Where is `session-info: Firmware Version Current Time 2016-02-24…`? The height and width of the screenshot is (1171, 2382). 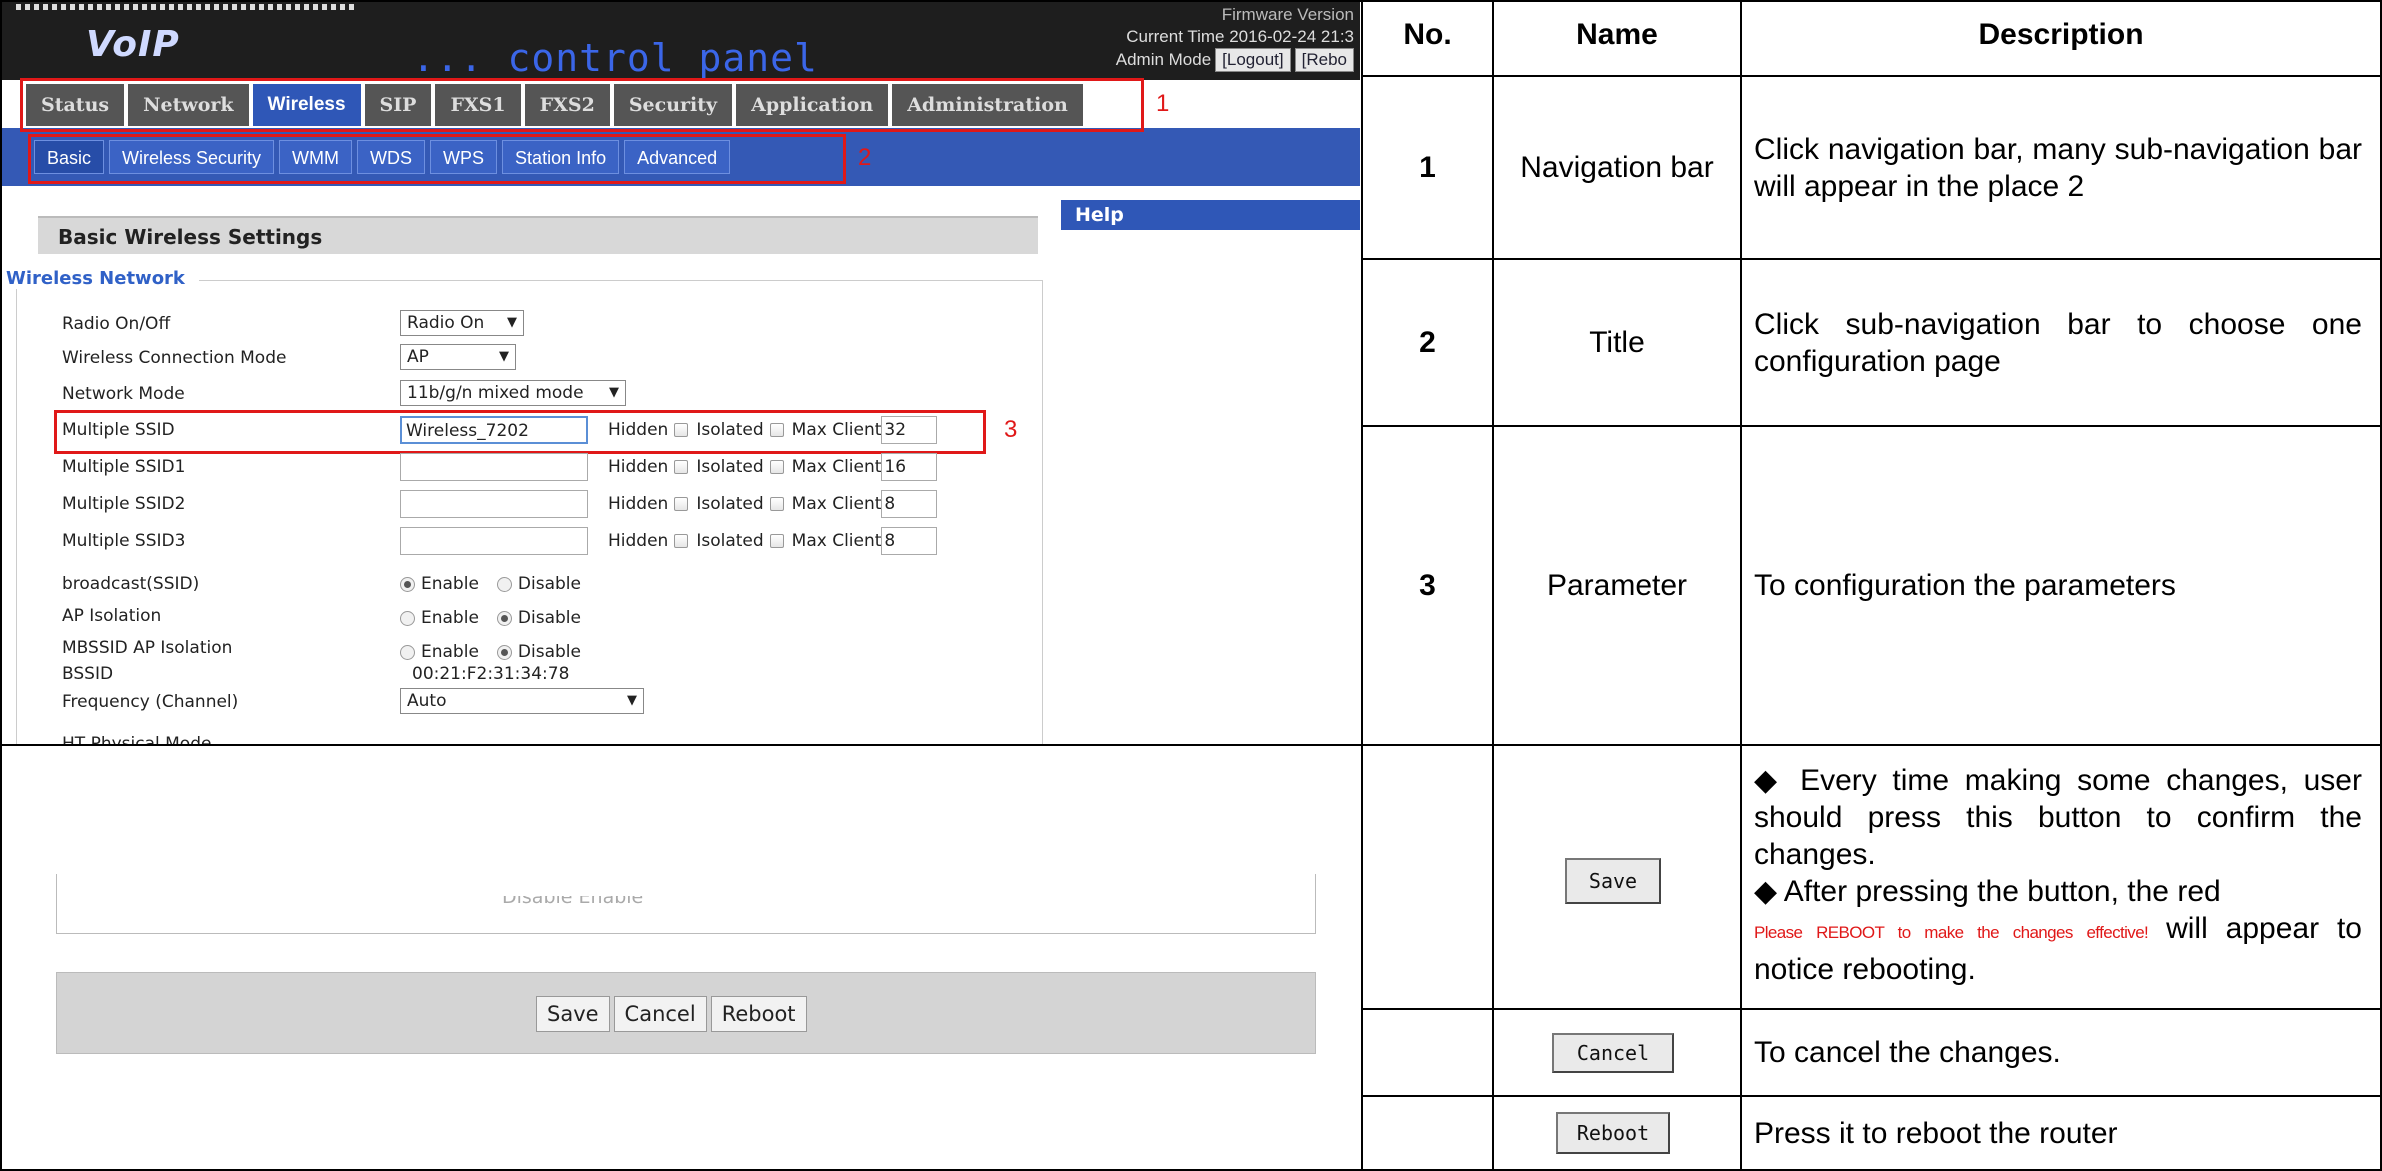 session-info: Firmware Version Current Time 2016-02-24… is located at coordinates (1234, 38).